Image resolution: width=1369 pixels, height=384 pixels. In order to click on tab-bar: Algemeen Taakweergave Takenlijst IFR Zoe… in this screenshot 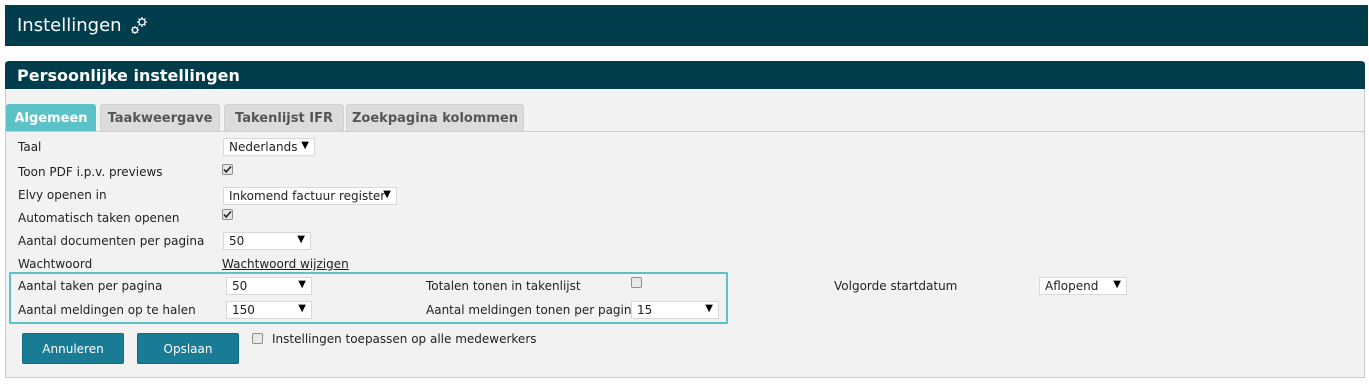, I will do `click(685, 118)`.